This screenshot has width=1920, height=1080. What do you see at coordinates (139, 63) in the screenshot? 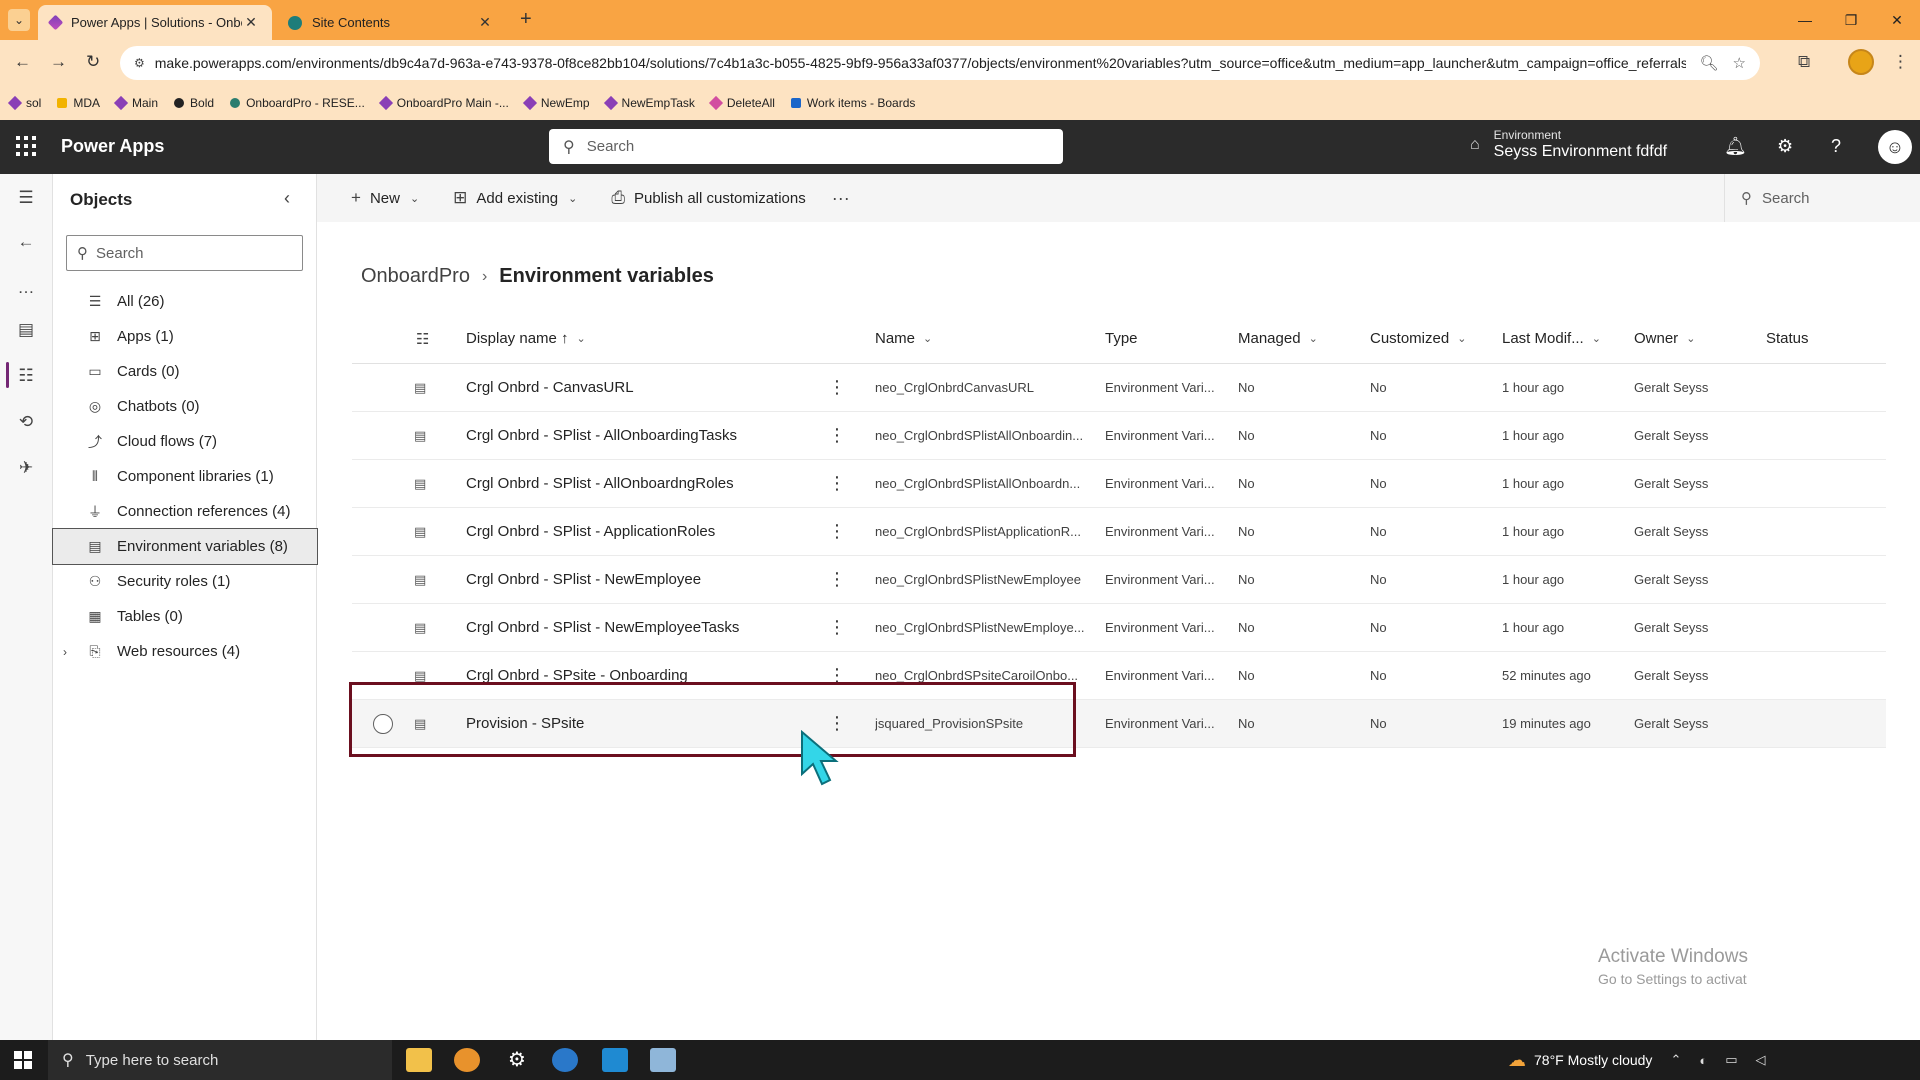
I see `site-info-icon: ⚙` at bounding box center [139, 63].